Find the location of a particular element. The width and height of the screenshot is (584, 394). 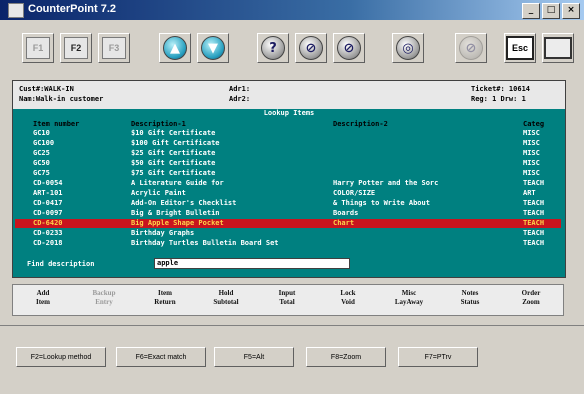

f1-button: F1 is located at coordinates (38, 48).